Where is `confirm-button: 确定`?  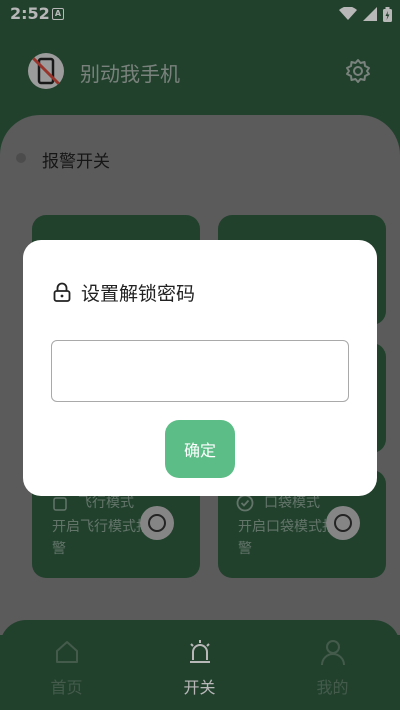 confirm-button: 确定 is located at coordinates (200, 449).